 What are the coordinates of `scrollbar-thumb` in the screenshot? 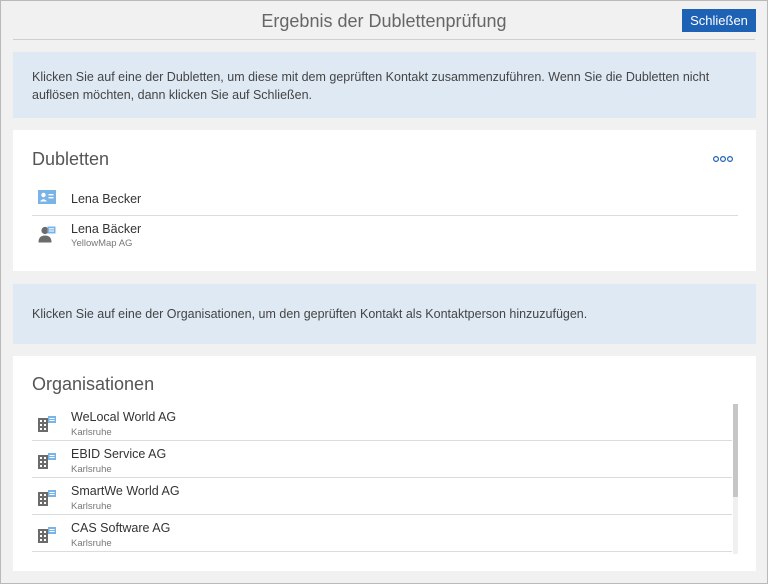 It's located at (735, 450).